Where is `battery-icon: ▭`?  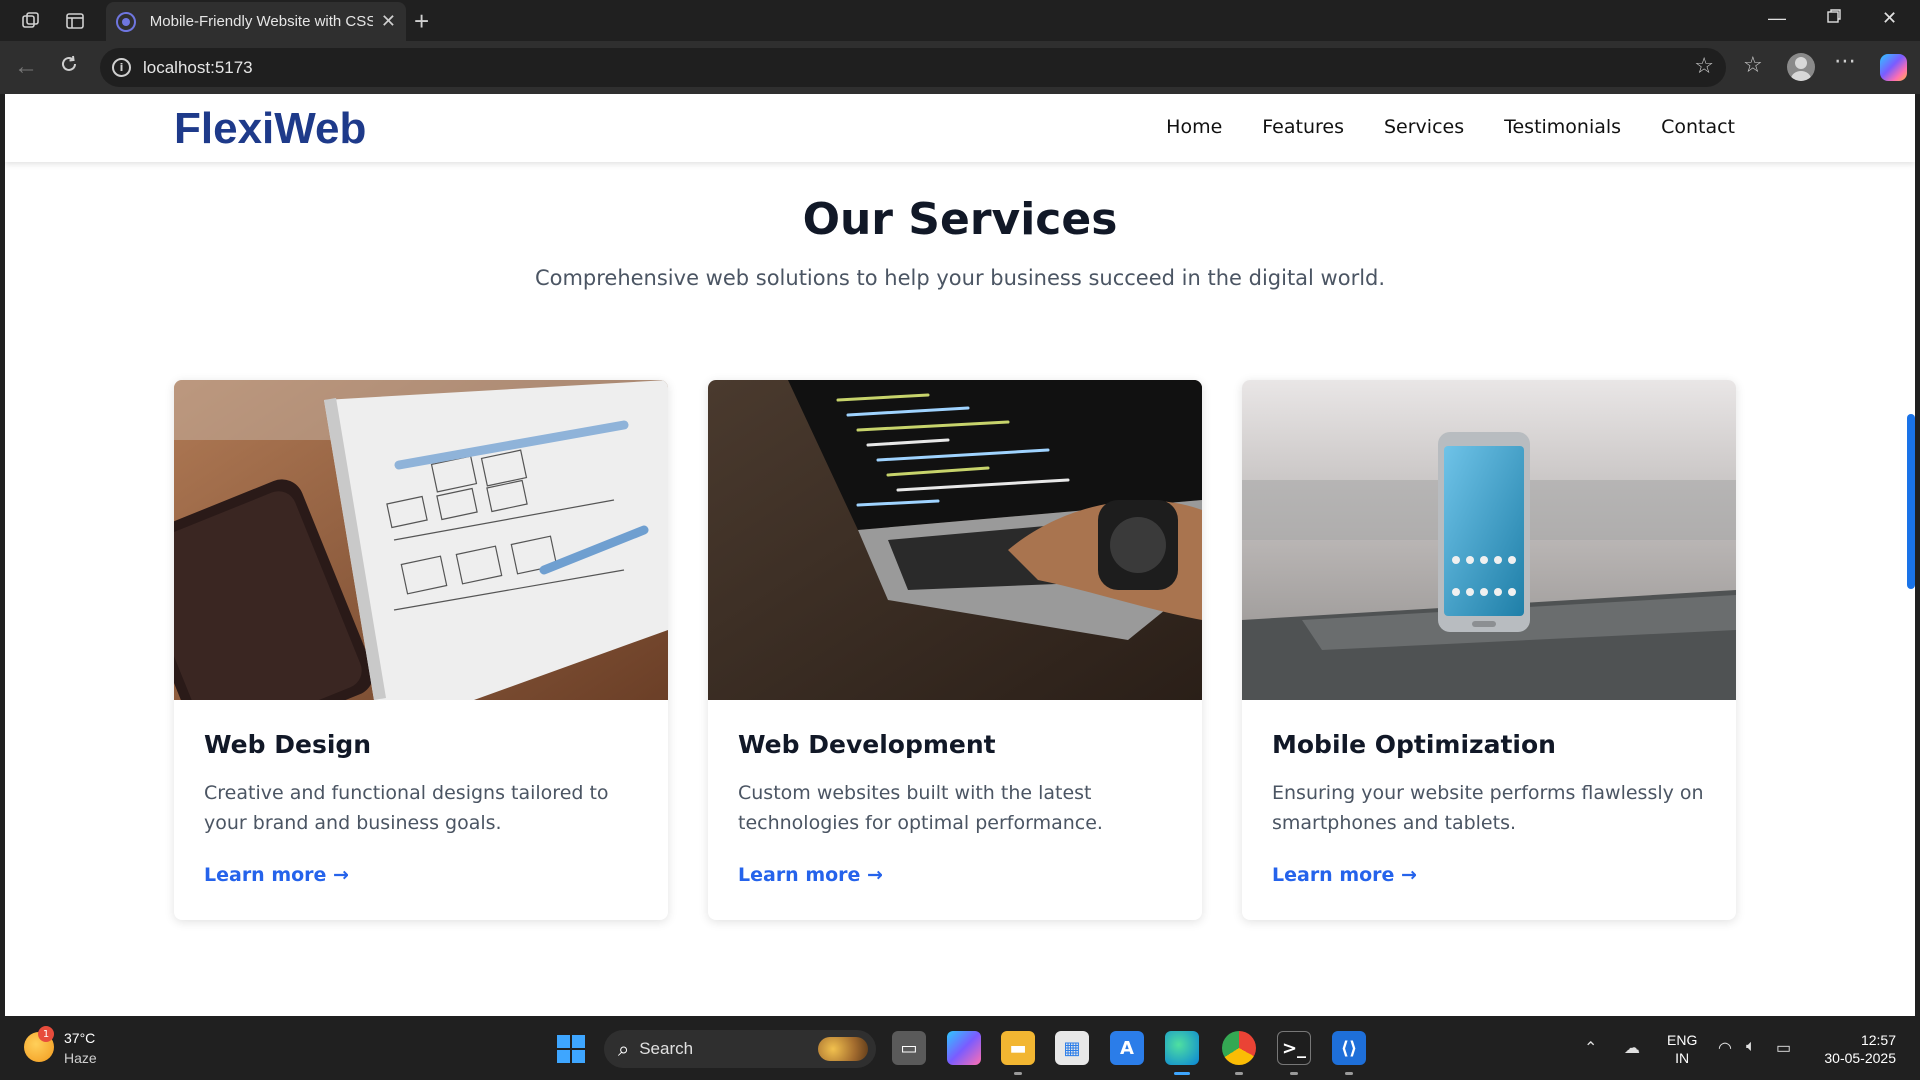
battery-icon: ▭ is located at coordinates (1783, 1048).